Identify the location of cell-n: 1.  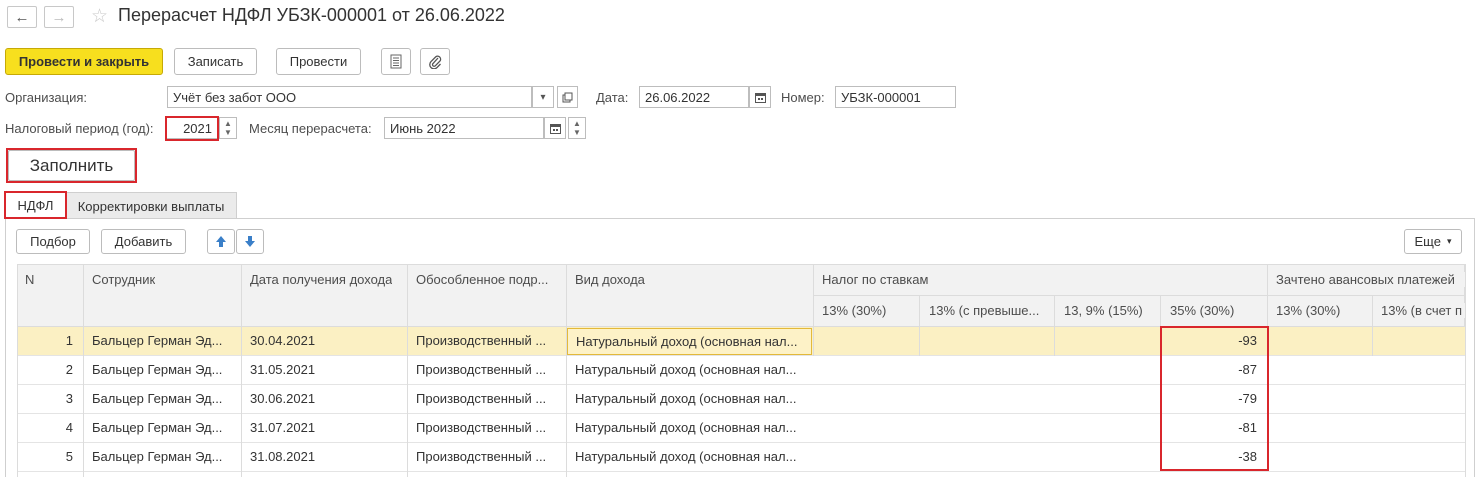
(50, 341).